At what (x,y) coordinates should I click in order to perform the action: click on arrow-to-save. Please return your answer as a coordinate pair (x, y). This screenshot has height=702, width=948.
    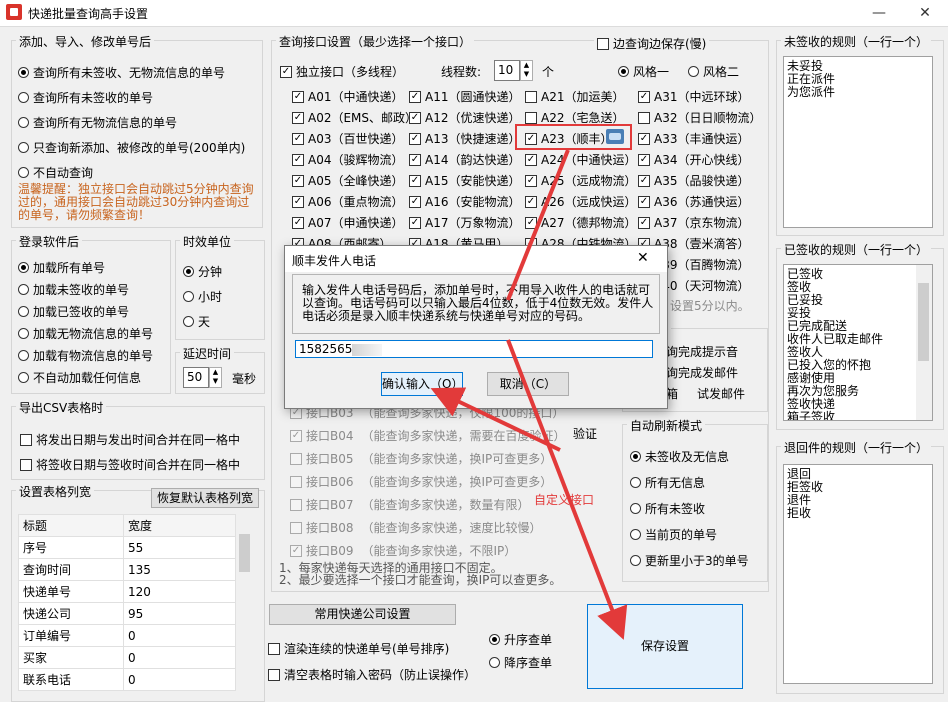
    Looking at the image, I should click on (563, 482).